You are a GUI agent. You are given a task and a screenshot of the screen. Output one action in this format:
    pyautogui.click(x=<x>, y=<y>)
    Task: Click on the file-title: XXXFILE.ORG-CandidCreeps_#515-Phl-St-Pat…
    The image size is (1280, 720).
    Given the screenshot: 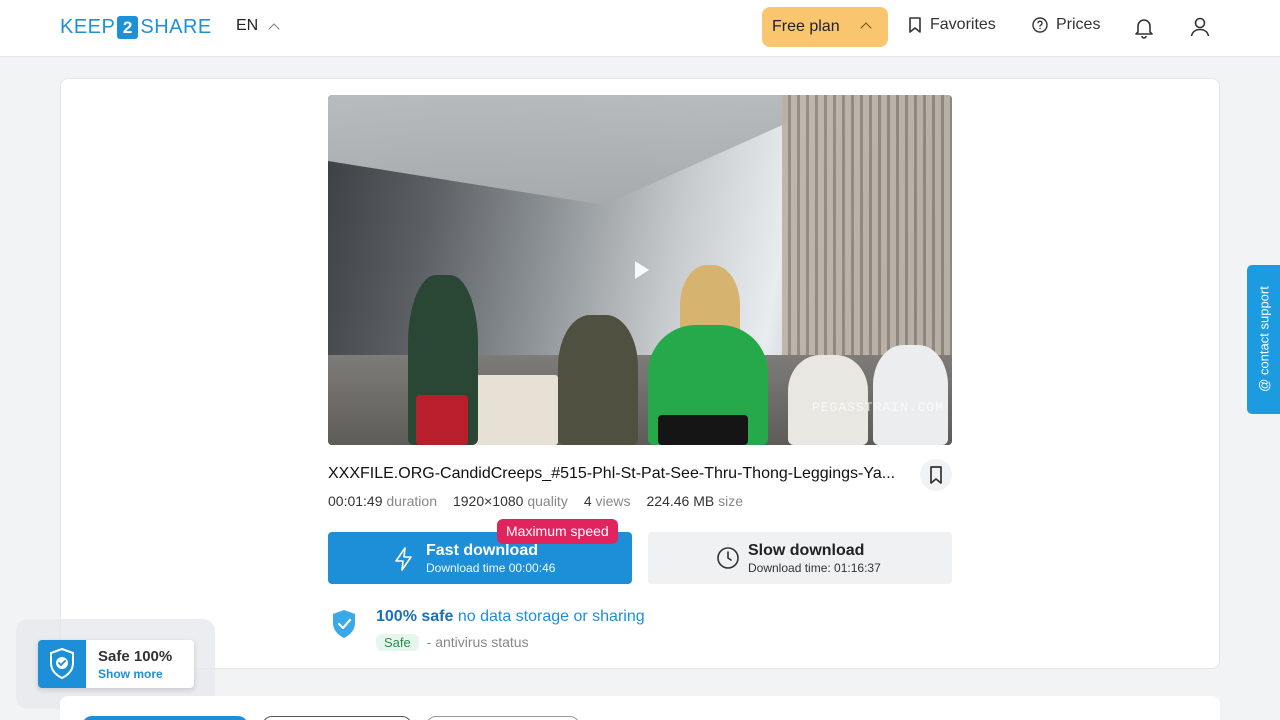 What is the action you would take?
    pyautogui.click(x=612, y=473)
    